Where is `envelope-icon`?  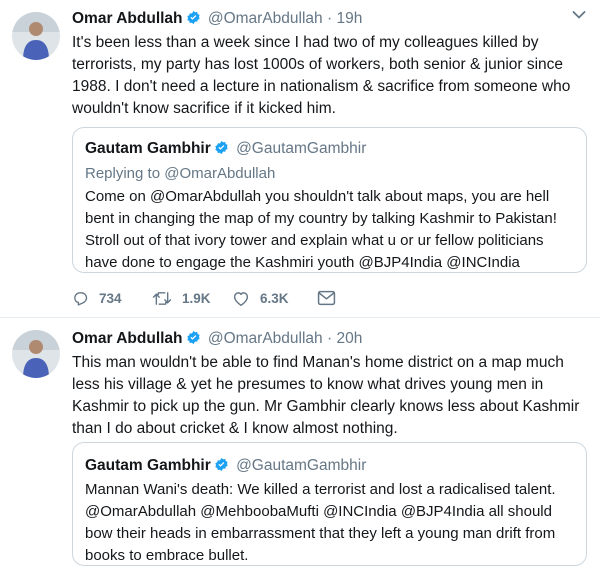 envelope-icon is located at coordinates (326, 298).